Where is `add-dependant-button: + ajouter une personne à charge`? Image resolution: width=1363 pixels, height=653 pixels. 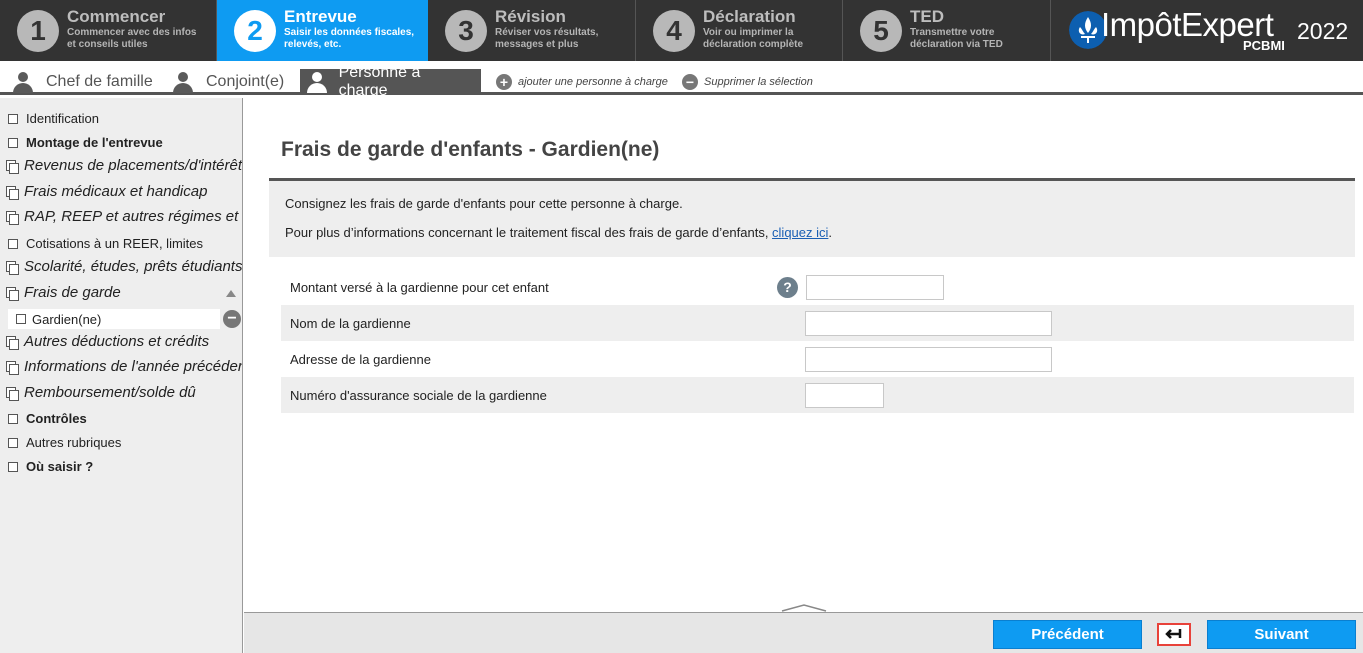
add-dependant-button: + ajouter une personne à charge is located at coordinates (582, 82).